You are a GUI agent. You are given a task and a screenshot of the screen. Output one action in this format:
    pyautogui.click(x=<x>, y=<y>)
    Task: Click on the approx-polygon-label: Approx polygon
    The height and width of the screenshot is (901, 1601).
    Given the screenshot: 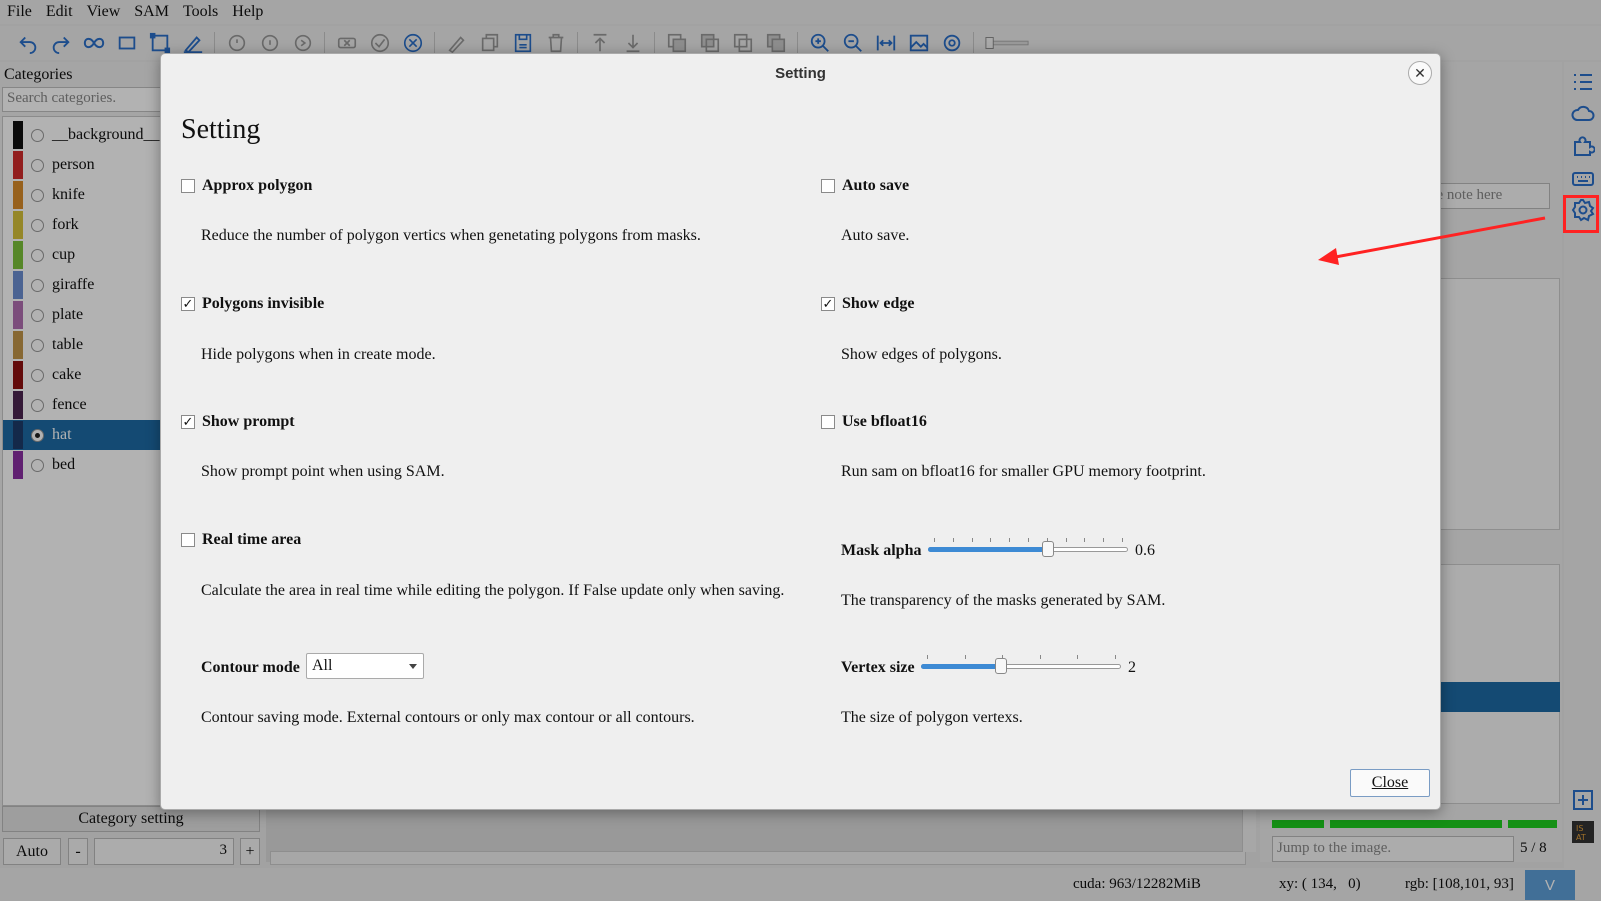 What is the action you would take?
    pyautogui.click(x=257, y=185)
    